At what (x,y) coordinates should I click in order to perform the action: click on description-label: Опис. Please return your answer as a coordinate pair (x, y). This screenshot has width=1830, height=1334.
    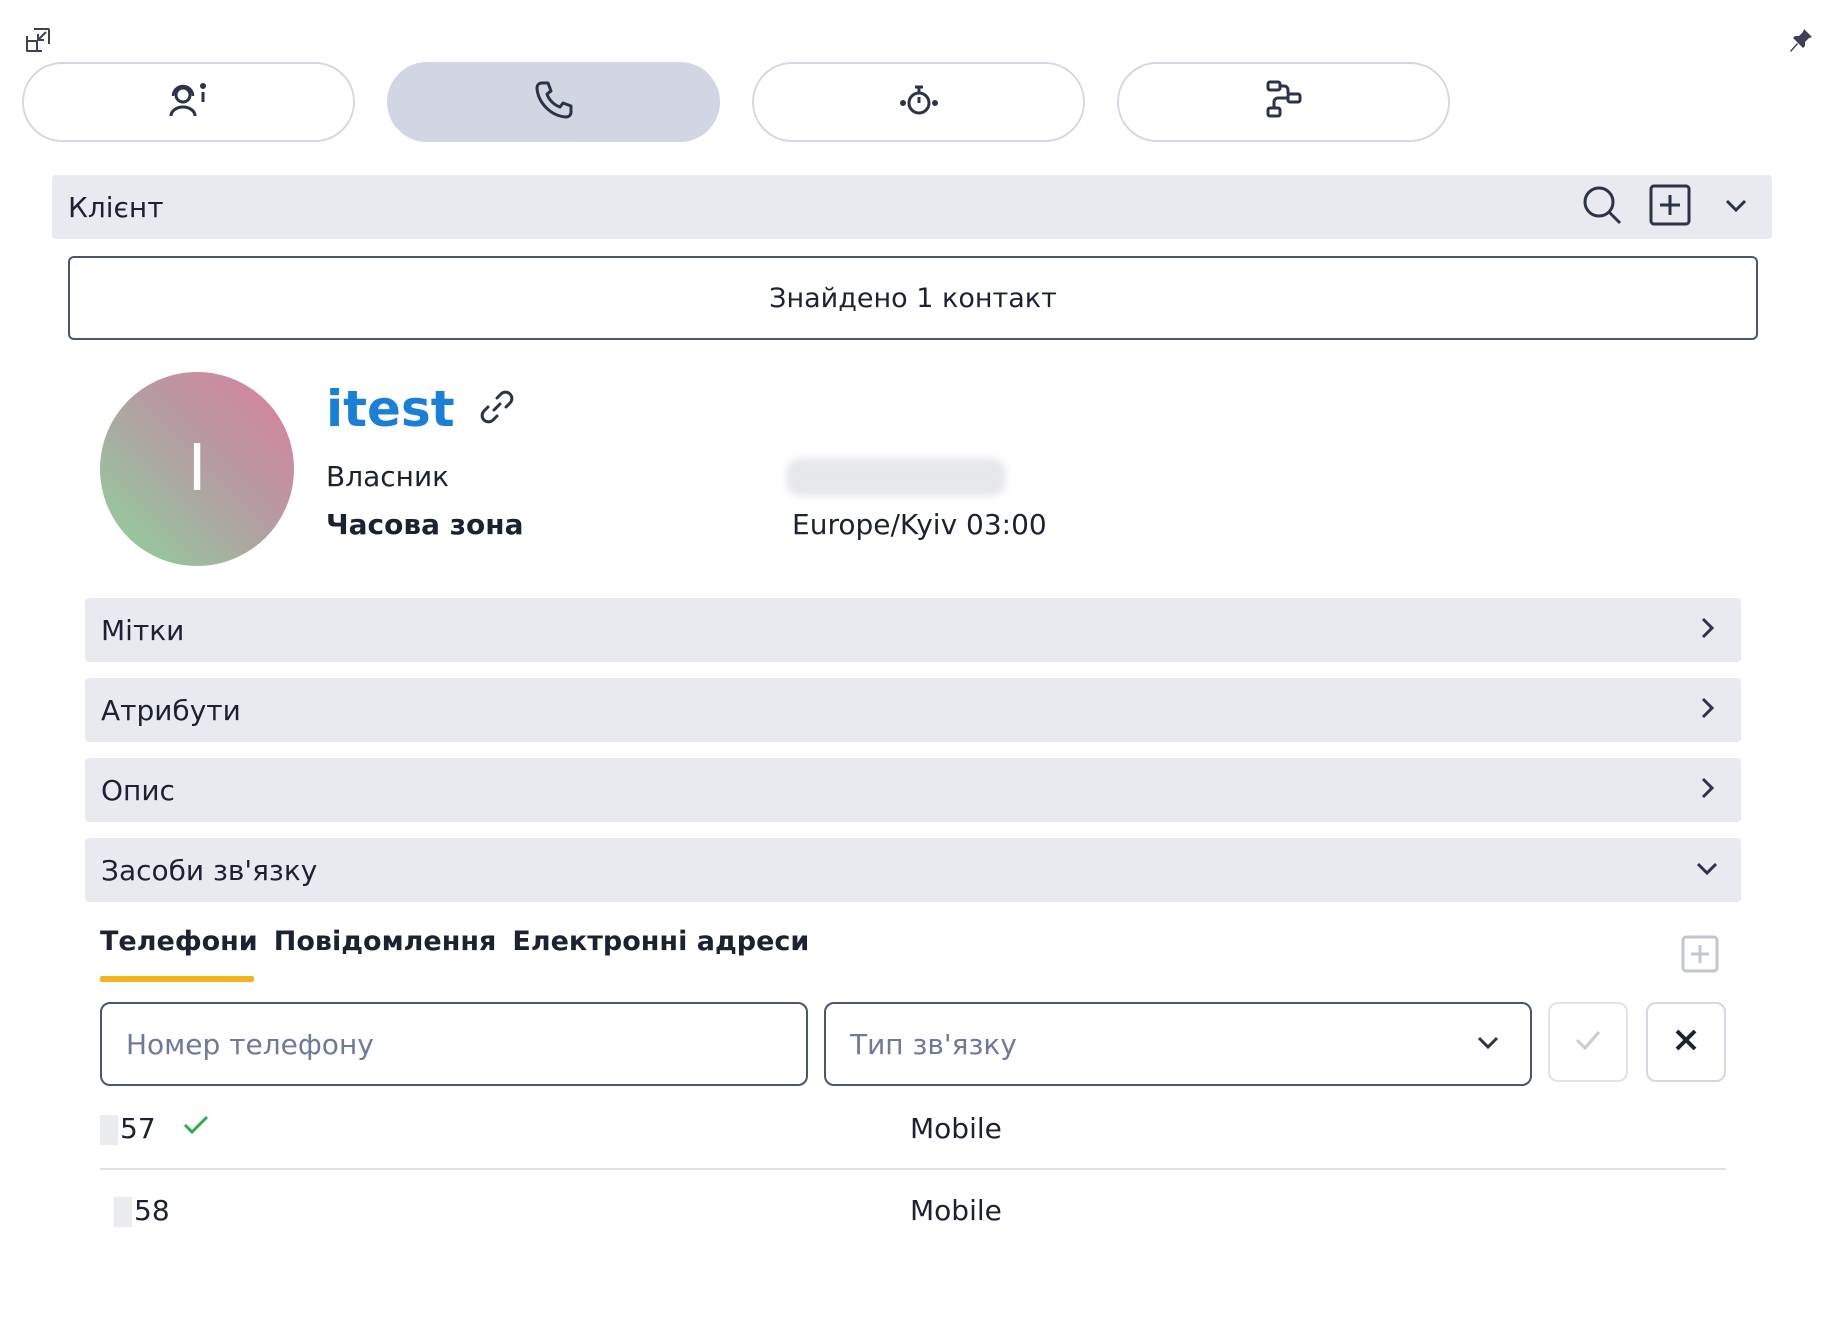
    Looking at the image, I should click on (138, 790).